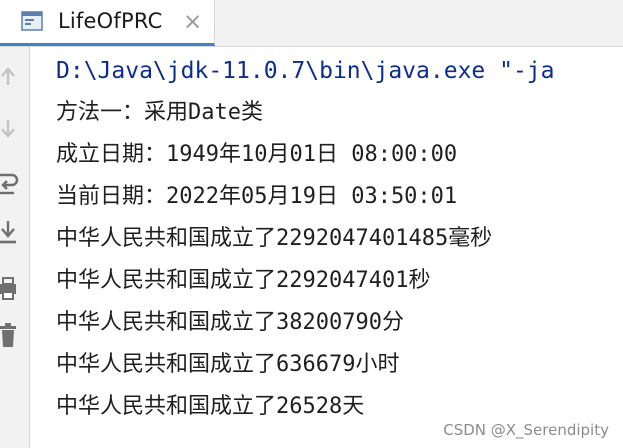  Describe the element at coordinates (11, 334) in the screenshot. I see `trash-icon` at that location.